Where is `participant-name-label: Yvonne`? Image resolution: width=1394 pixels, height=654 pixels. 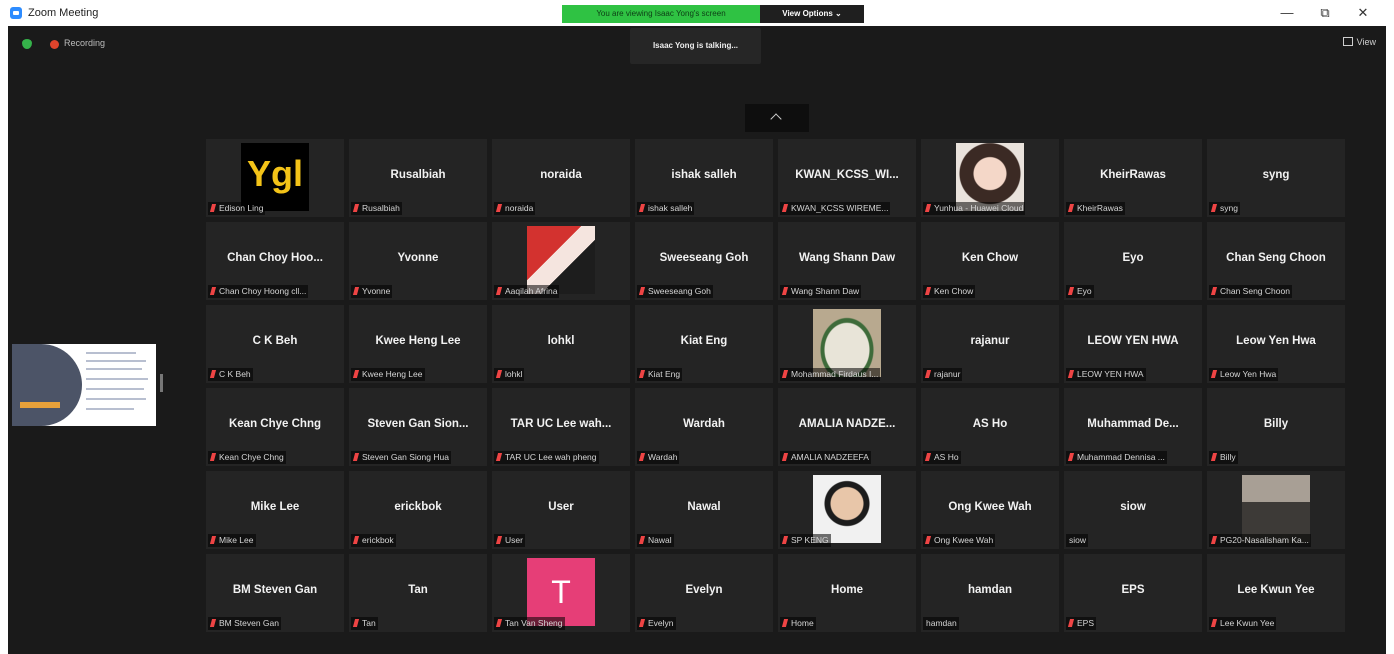
participant-name-label: Yvonne is located at coordinates (372, 291).